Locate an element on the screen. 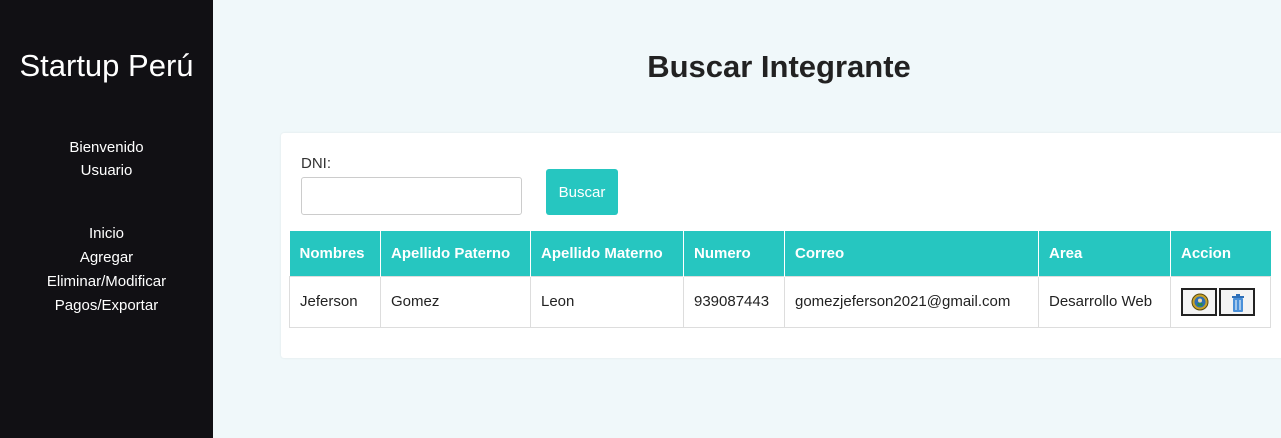 The image size is (1281, 438). nav-link-inicio: Inicio is located at coordinates (106, 234).